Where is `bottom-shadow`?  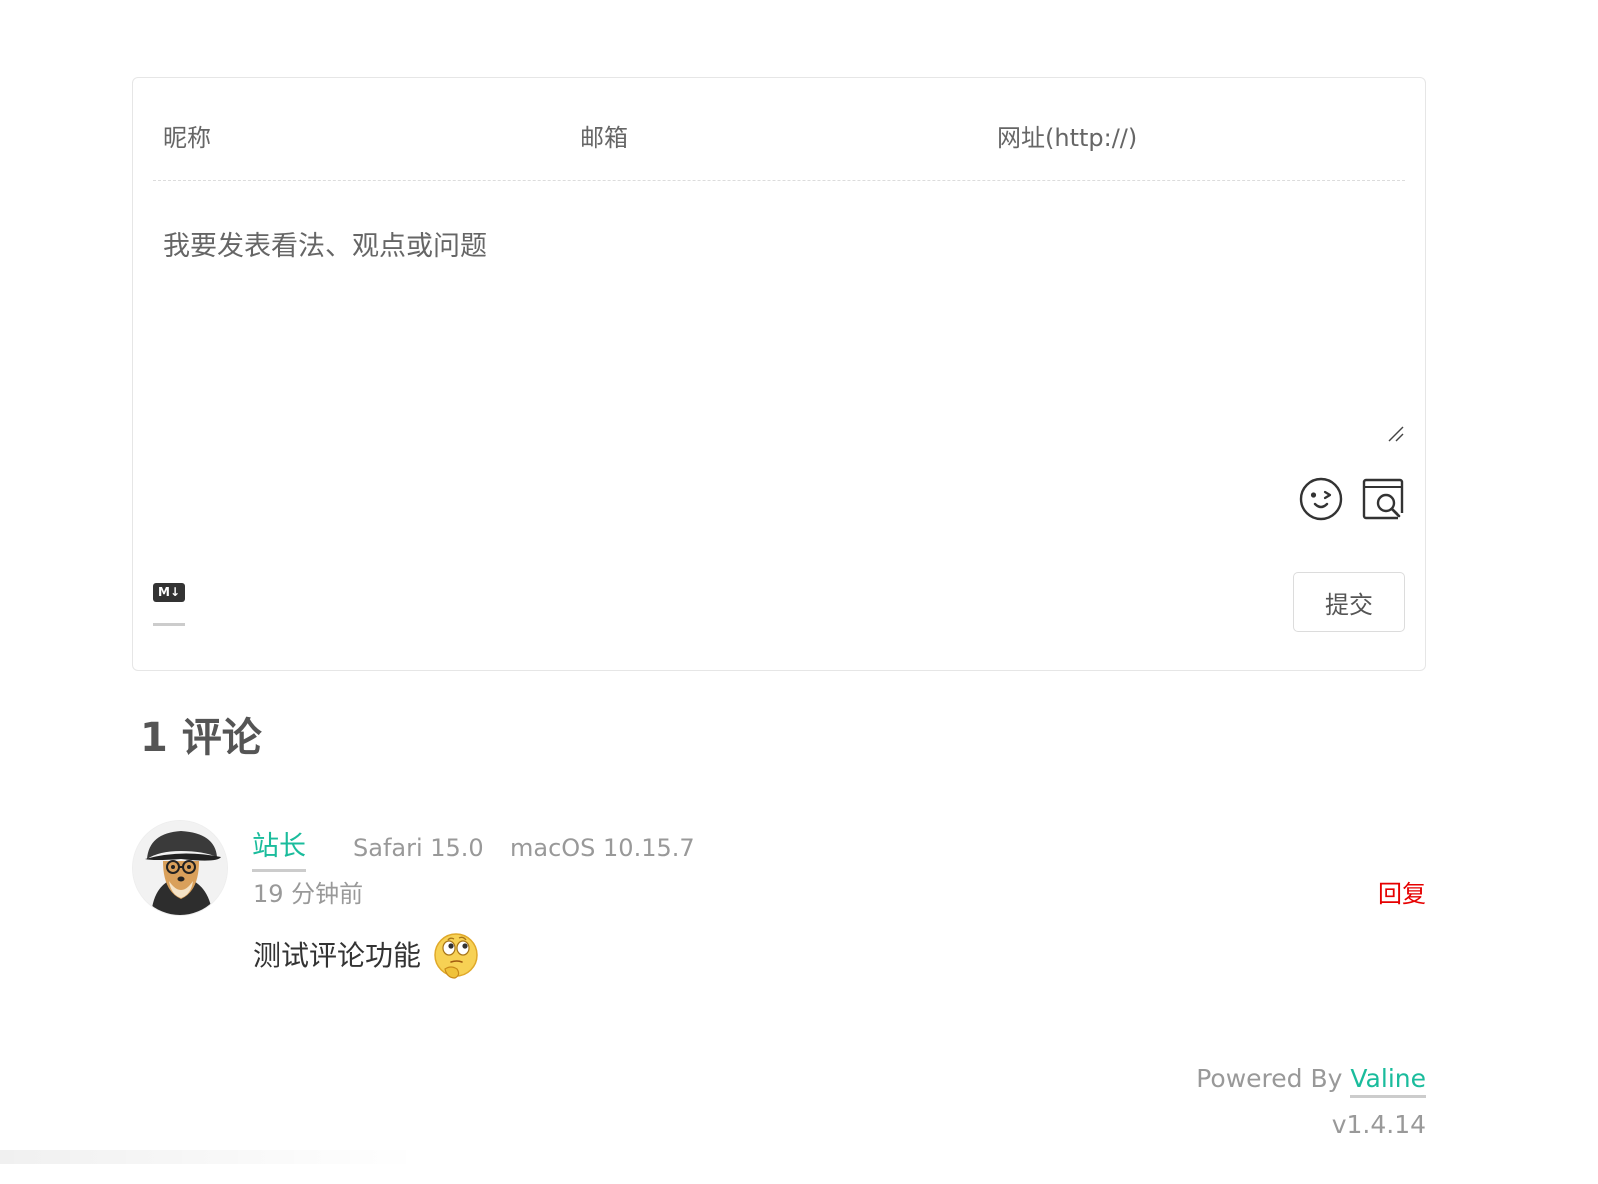 bottom-shadow is located at coordinates (210, 1157).